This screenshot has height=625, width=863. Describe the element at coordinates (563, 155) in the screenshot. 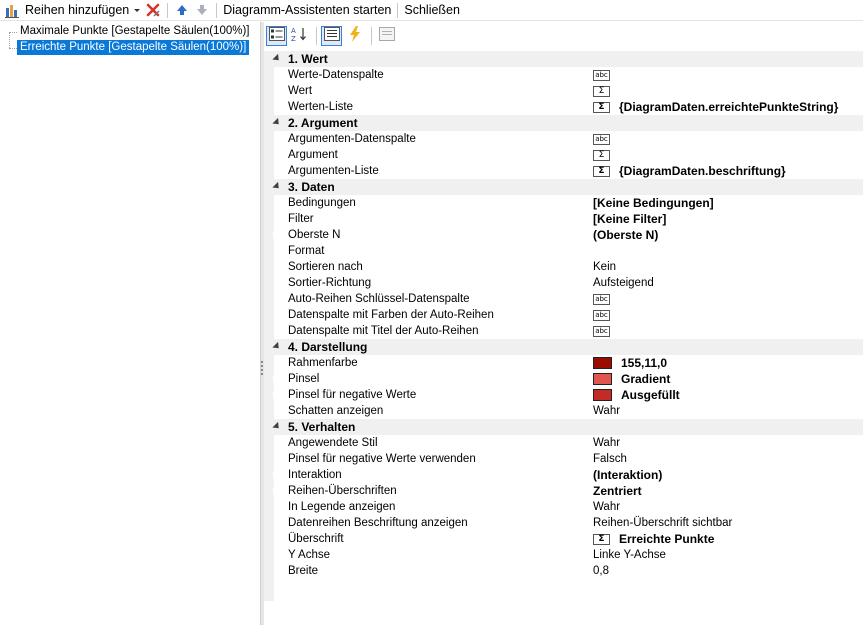

I see `property-row-argument: Argument Σ` at that location.